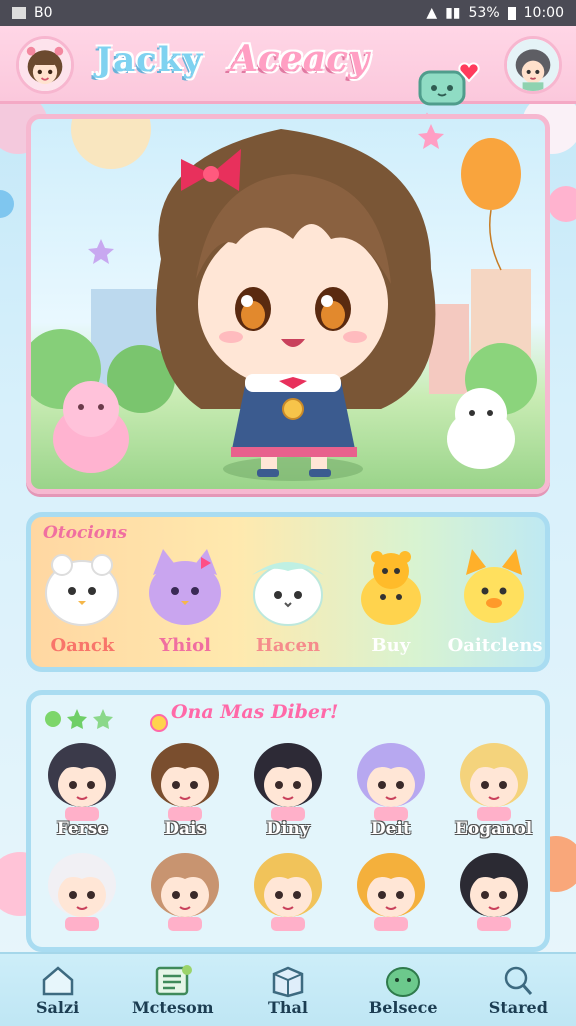 The width and height of the screenshot is (576, 1026). What do you see at coordinates (390, 829) in the screenshot?
I see `friend-label: Deit` at bounding box center [390, 829].